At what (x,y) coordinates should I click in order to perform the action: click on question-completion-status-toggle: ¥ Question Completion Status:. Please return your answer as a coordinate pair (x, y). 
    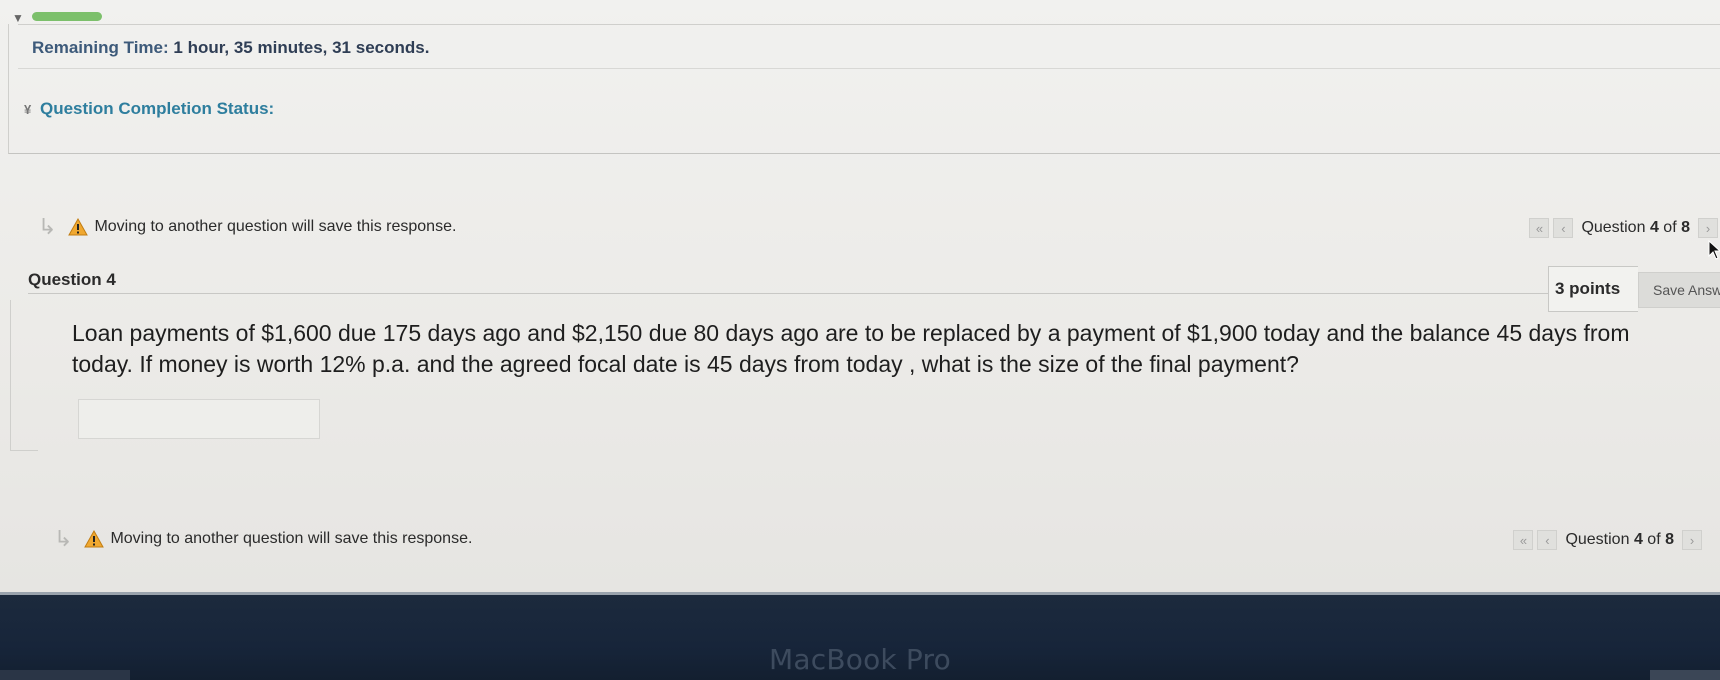
    Looking at the image, I should click on (149, 109).